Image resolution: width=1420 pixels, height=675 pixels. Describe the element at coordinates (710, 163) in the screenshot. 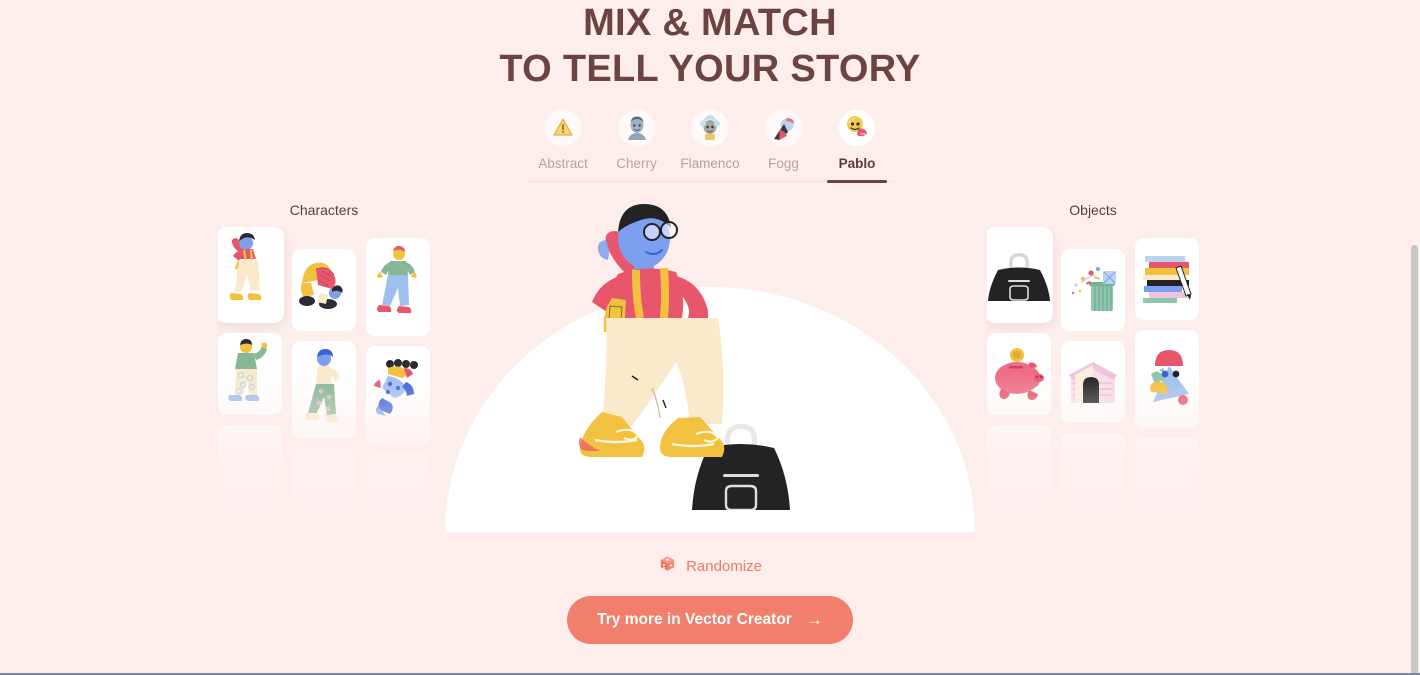

I see `tab-label-flamenco: Flamenco` at that location.